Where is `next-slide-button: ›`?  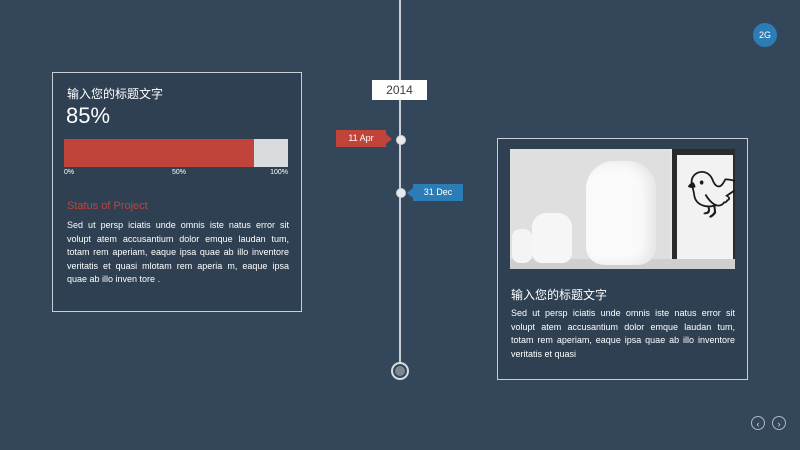
next-slide-button: › is located at coordinates (779, 423).